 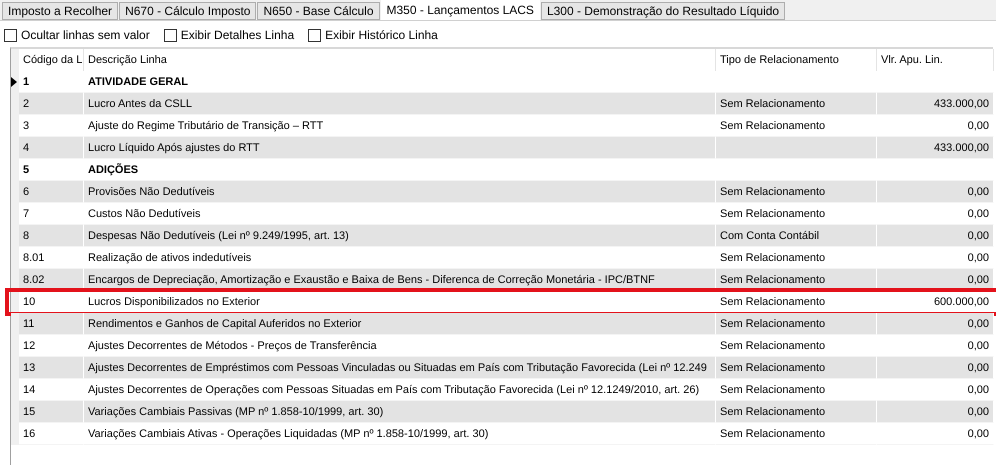 What do you see at coordinates (187, 11) in the screenshot?
I see `tab: N670 - Cálculo Imposto` at bounding box center [187, 11].